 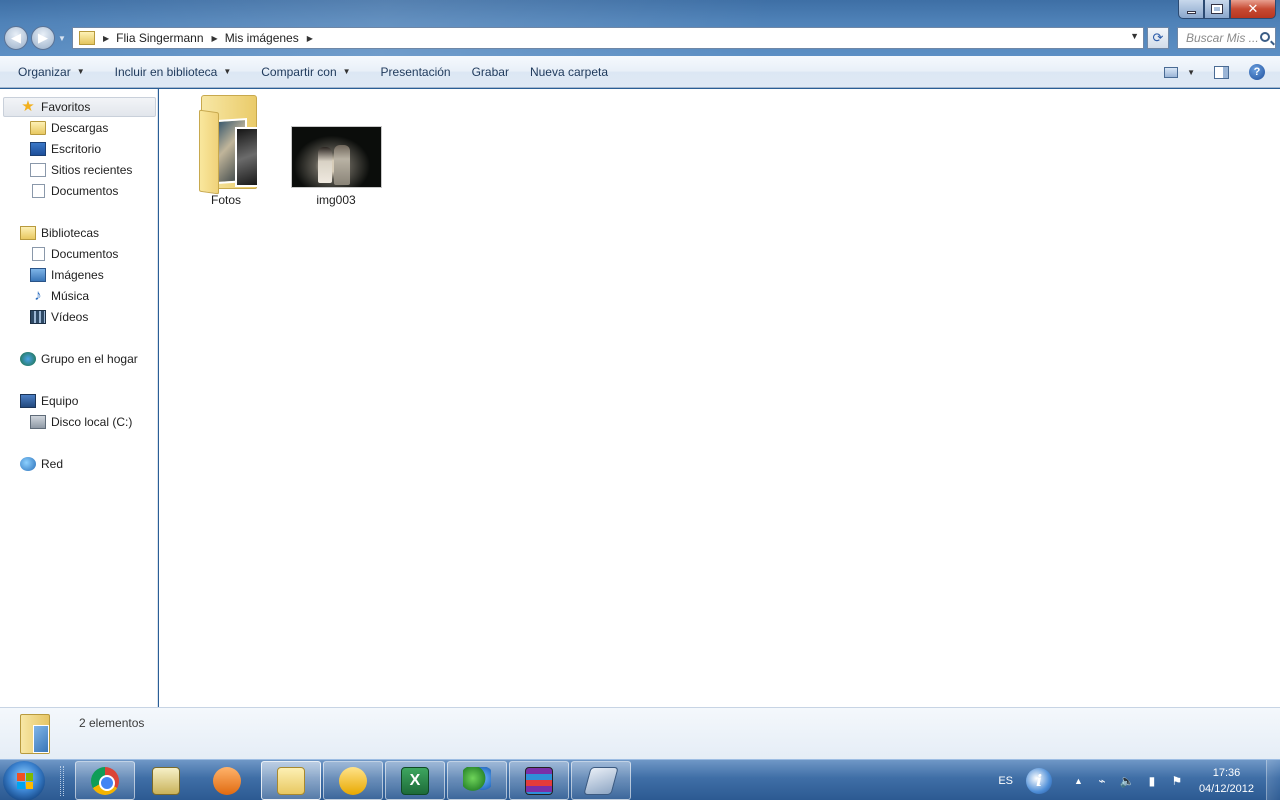 What do you see at coordinates (299, 71) in the screenshot?
I see `share-with-label: Compartir con` at bounding box center [299, 71].